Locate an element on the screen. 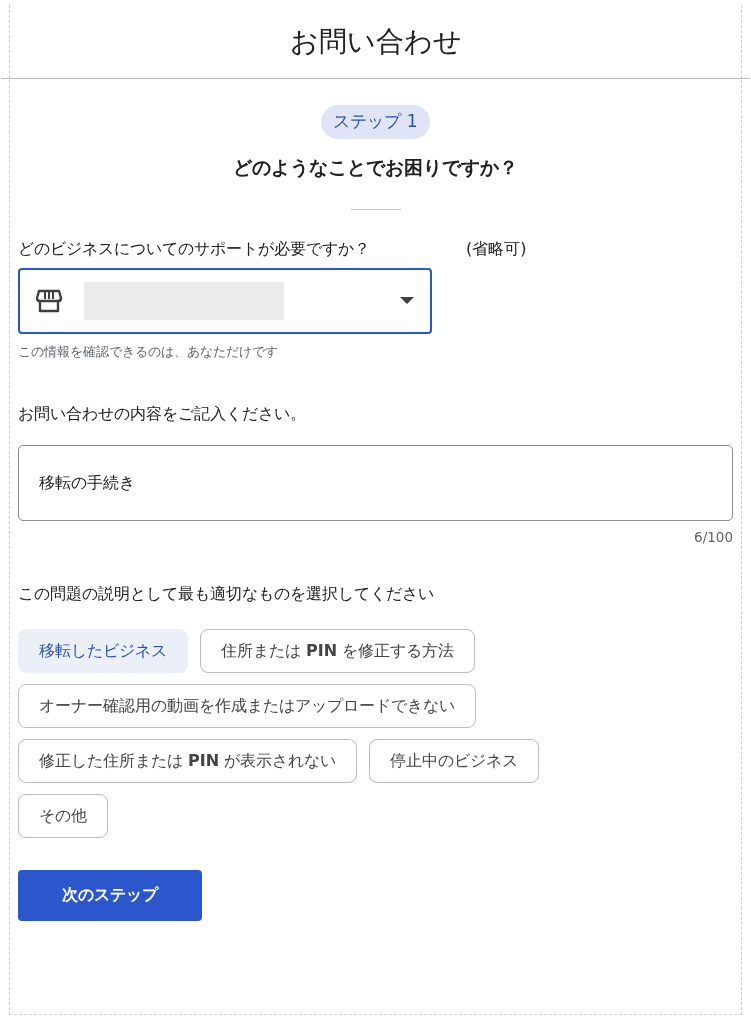 The width and height of the screenshot is (751, 1024). character-counter: 6/100 is located at coordinates (713, 536).